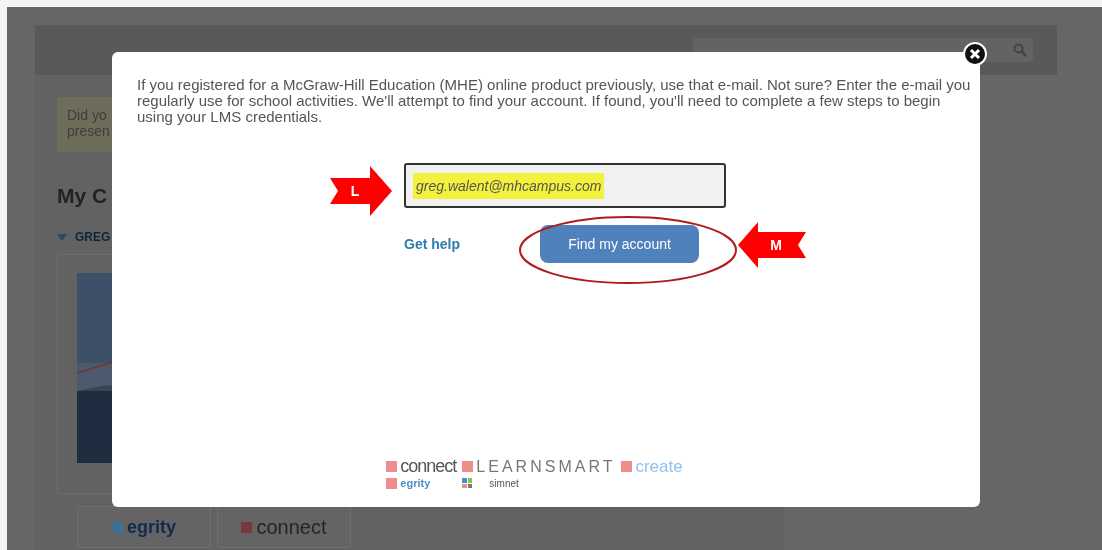 This screenshot has height=550, width=1102. What do you see at coordinates (93, 237) in the screenshot?
I see `section-label: GREG` at bounding box center [93, 237].